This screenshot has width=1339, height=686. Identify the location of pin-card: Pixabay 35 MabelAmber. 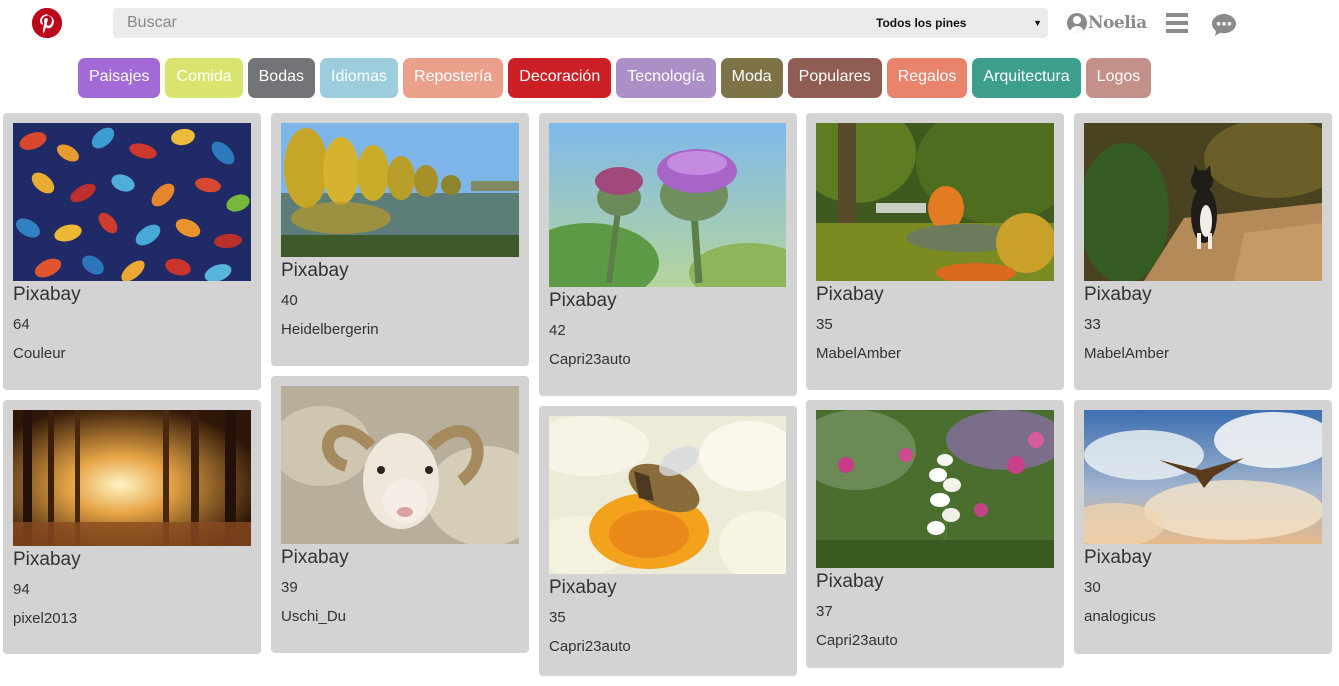
(935, 251).